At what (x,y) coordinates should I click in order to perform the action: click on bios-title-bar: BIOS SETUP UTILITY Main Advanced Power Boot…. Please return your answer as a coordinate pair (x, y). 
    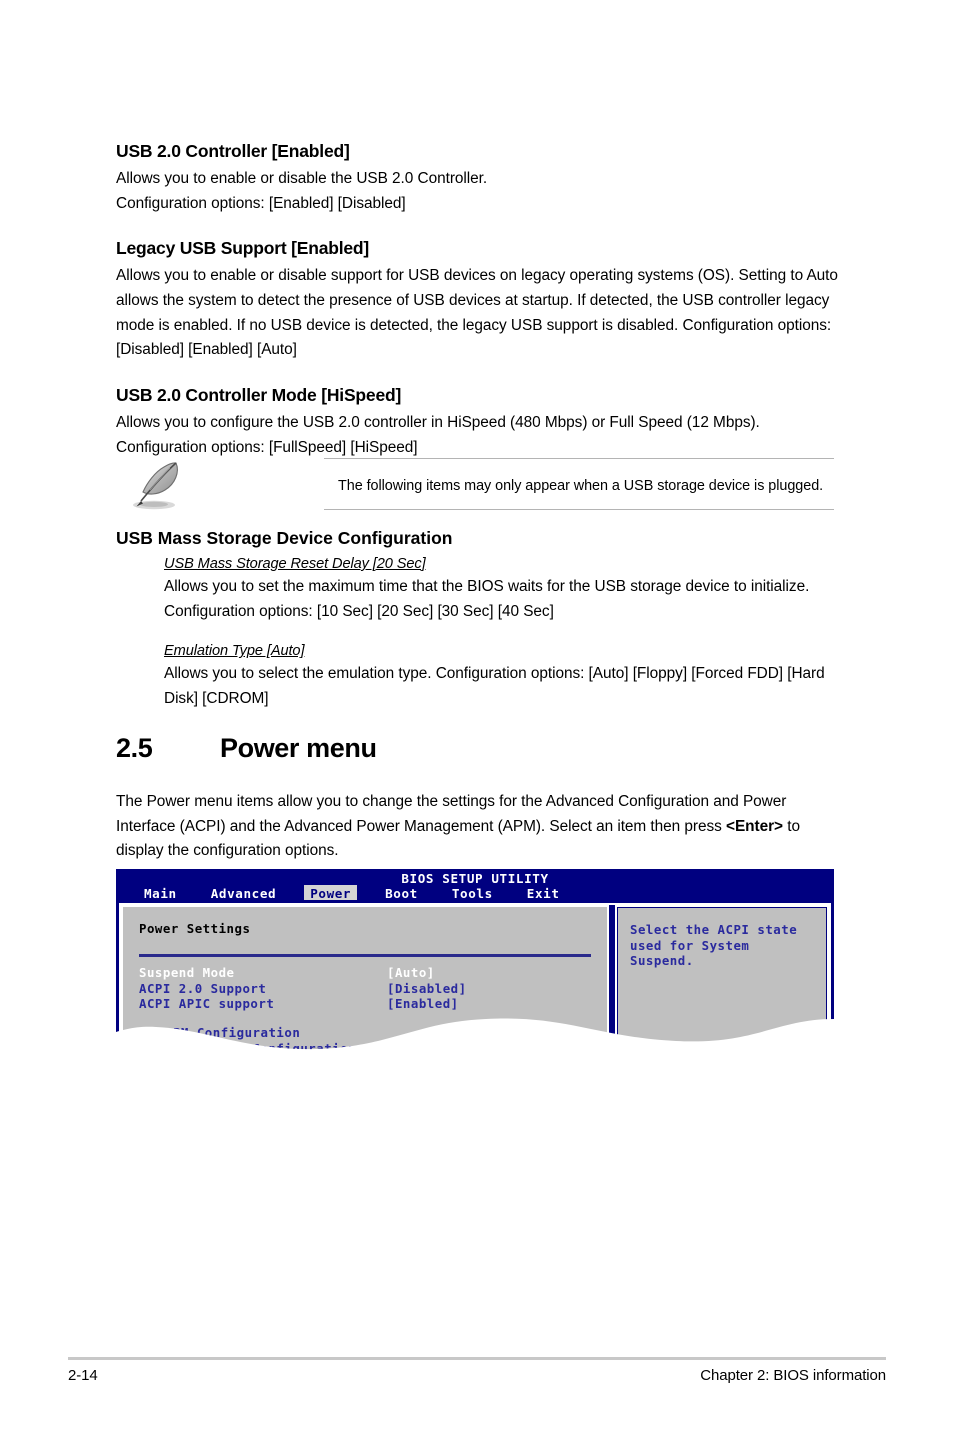
    Looking at the image, I should click on (475, 885).